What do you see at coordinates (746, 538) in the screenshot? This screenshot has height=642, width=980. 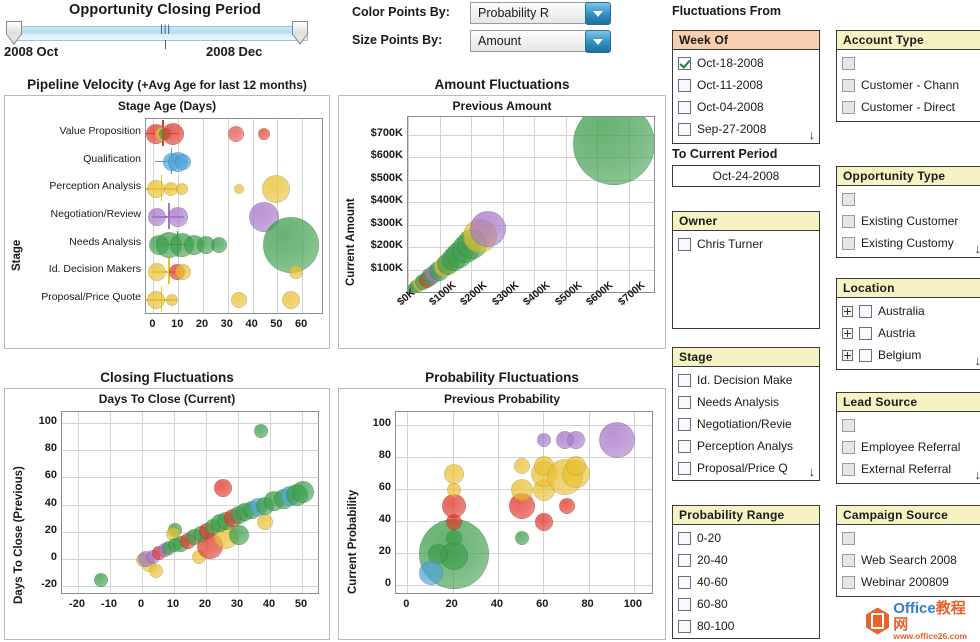 I see `filter-item: 0-20` at bounding box center [746, 538].